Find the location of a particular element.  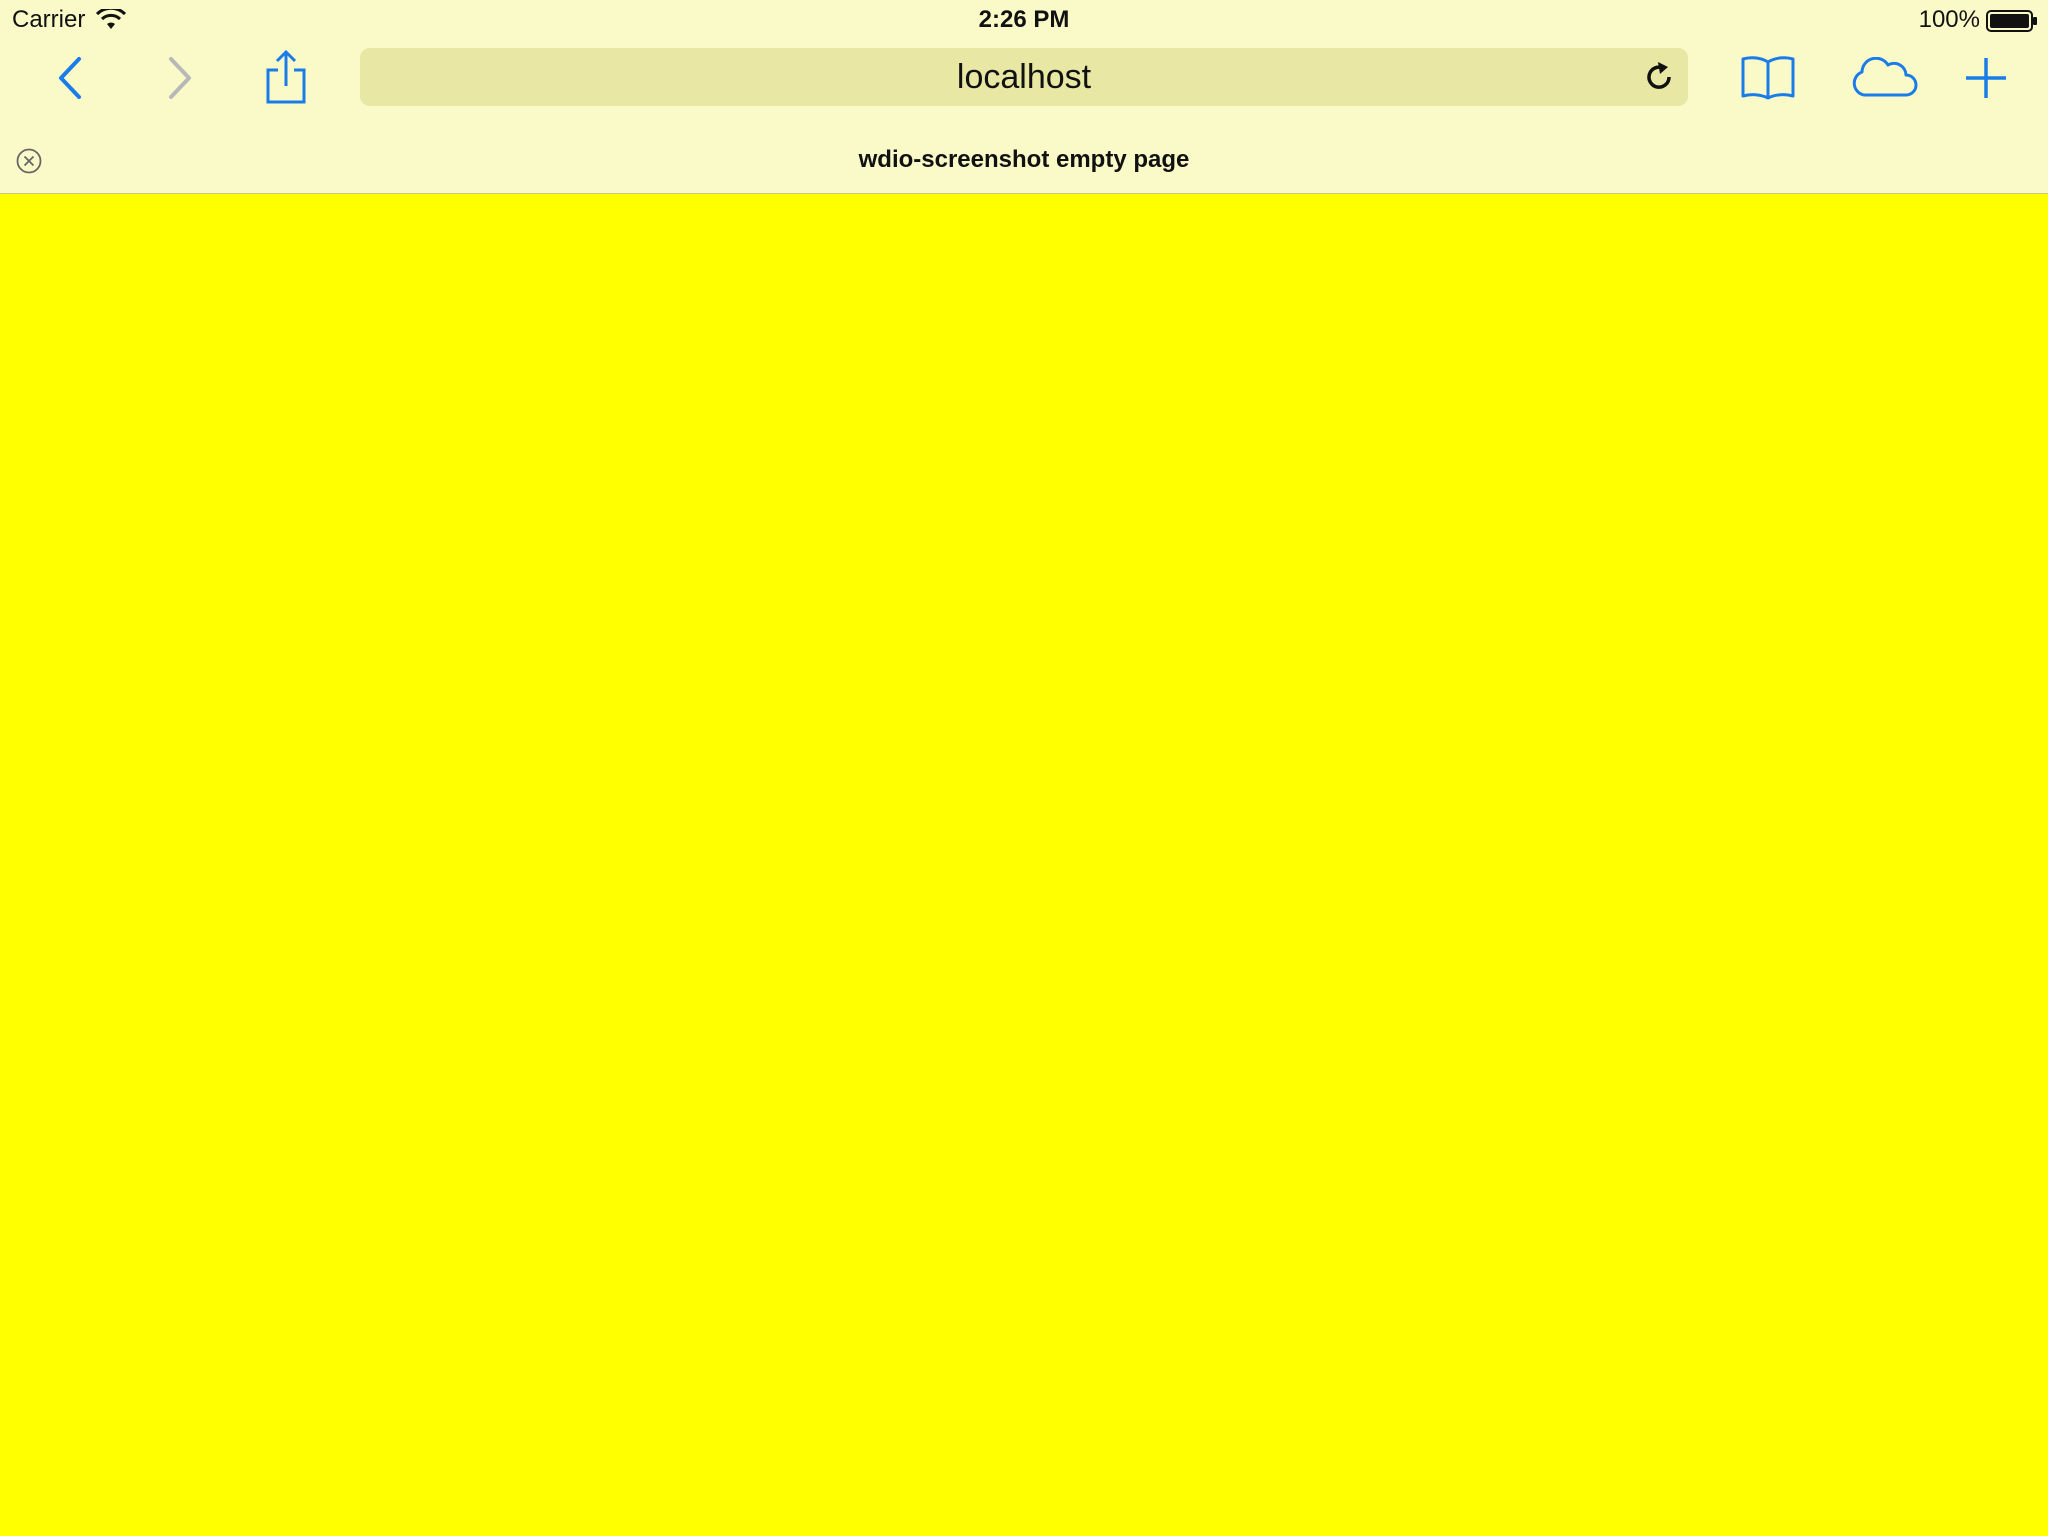

share-button is located at coordinates (286, 78).